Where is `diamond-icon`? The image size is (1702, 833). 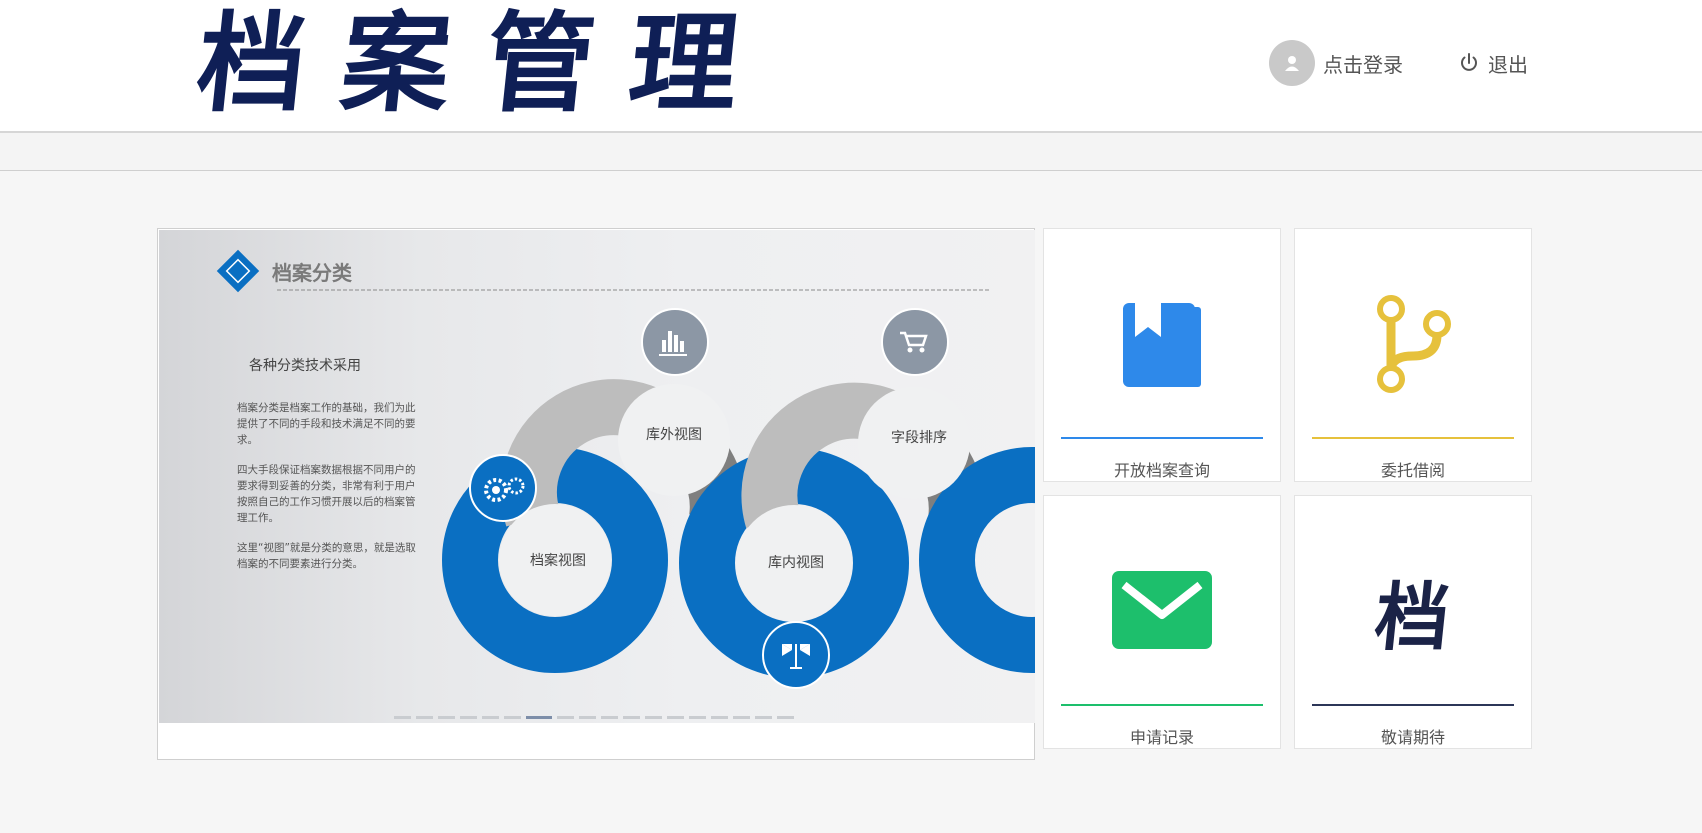 diamond-icon is located at coordinates (238, 271).